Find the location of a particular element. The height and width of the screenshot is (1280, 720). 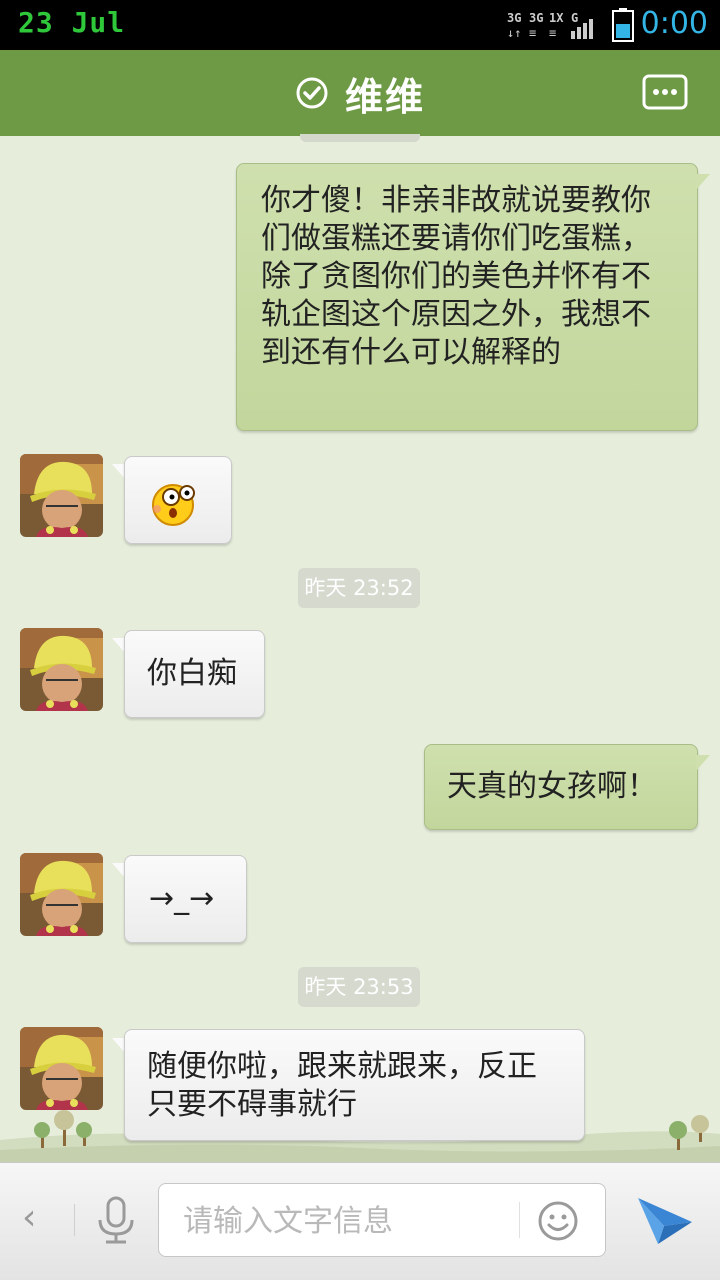

timestamp: 昨天 23:53 is located at coordinates (359, 987).